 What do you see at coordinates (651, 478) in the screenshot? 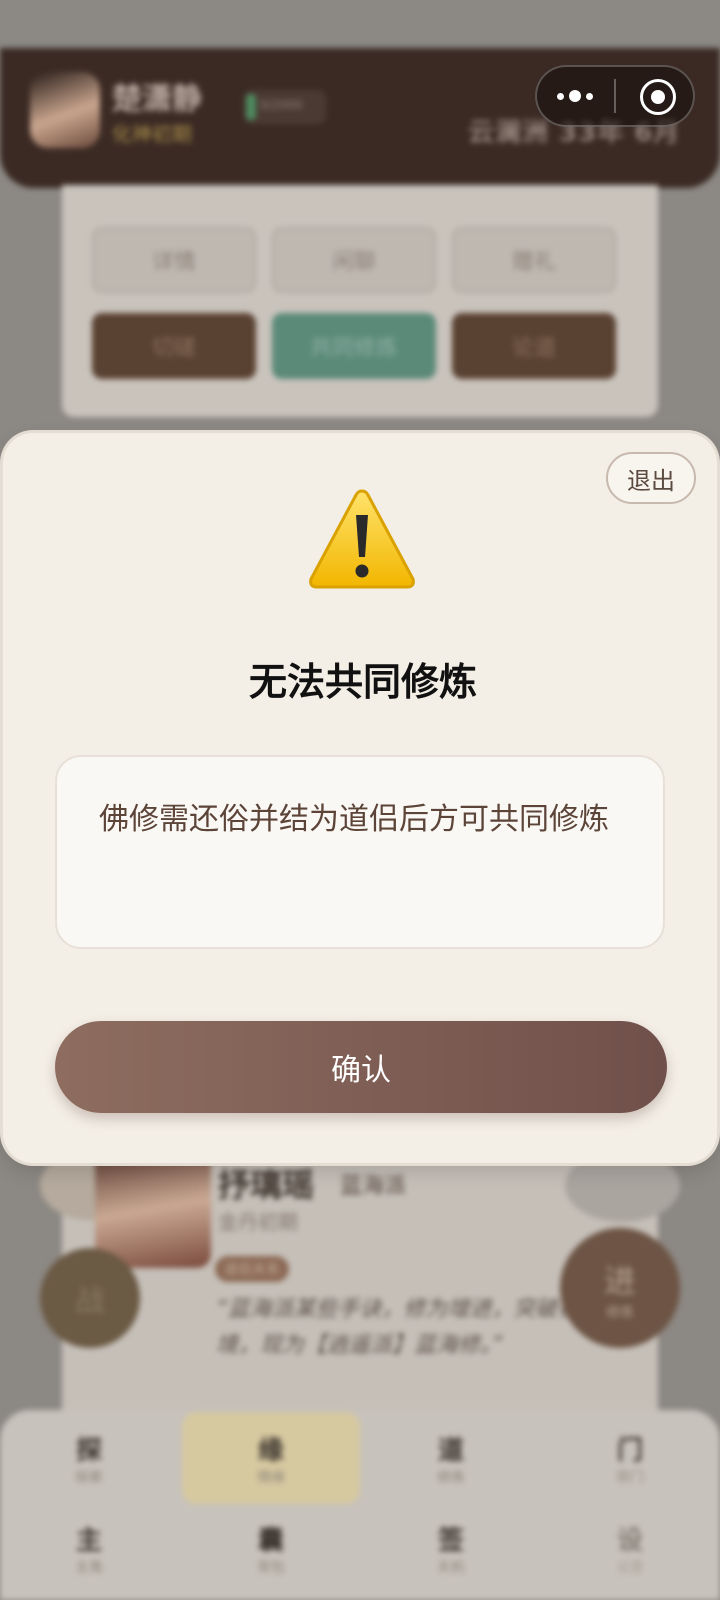
I see `exit-button: 退出` at bounding box center [651, 478].